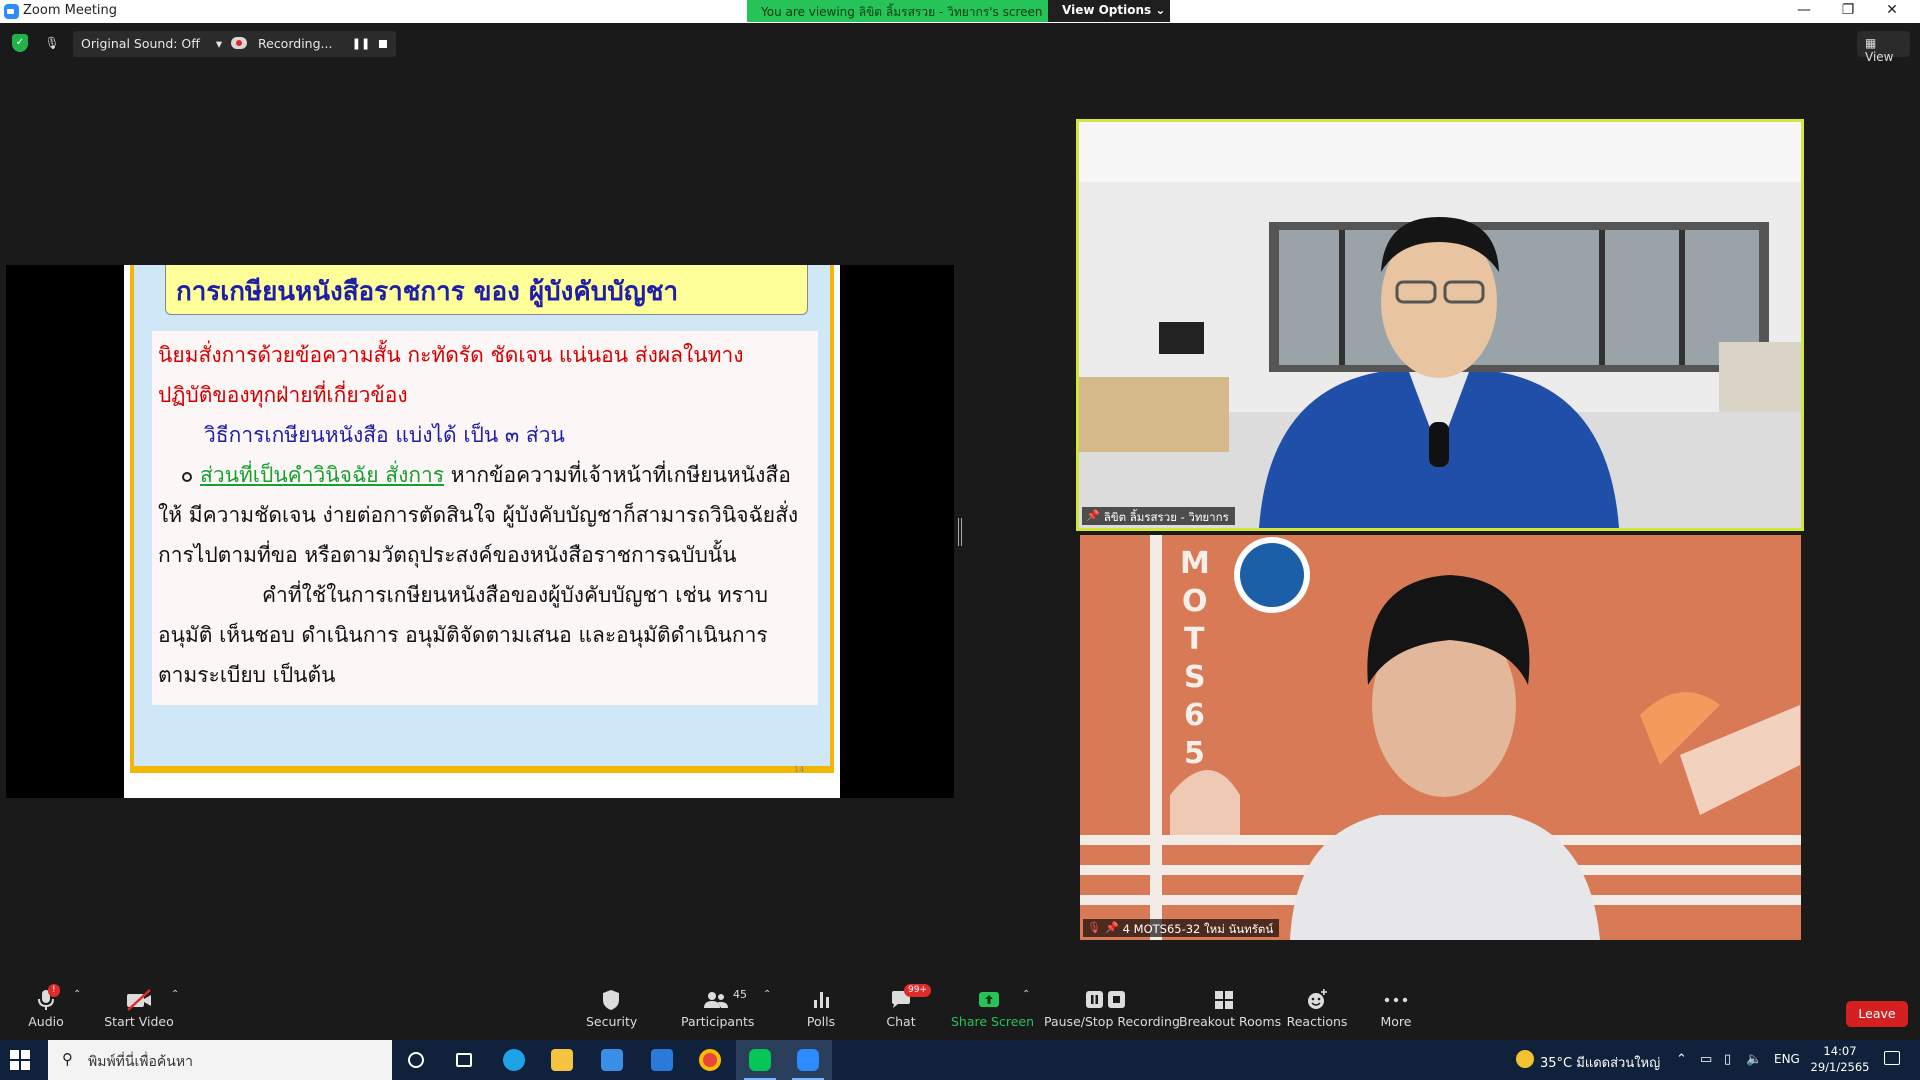 This screenshot has height=1080, width=1920. Describe the element at coordinates (1871, 43) in the screenshot. I see `grid-view-icon: ▦` at that location.